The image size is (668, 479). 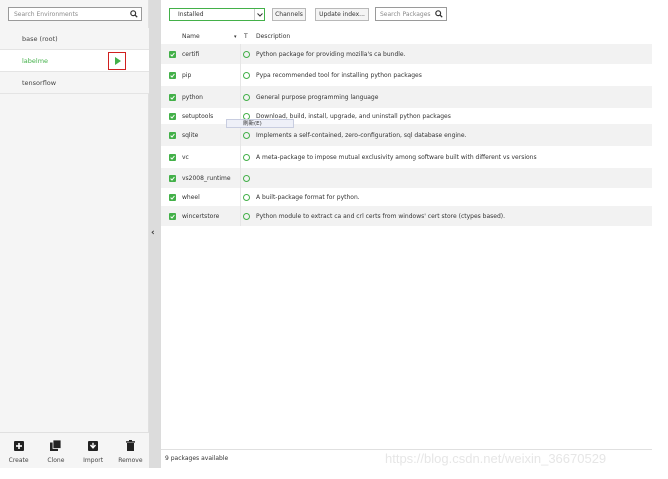 I want to click on remove-label: Remove, so click(x=130, y=460).